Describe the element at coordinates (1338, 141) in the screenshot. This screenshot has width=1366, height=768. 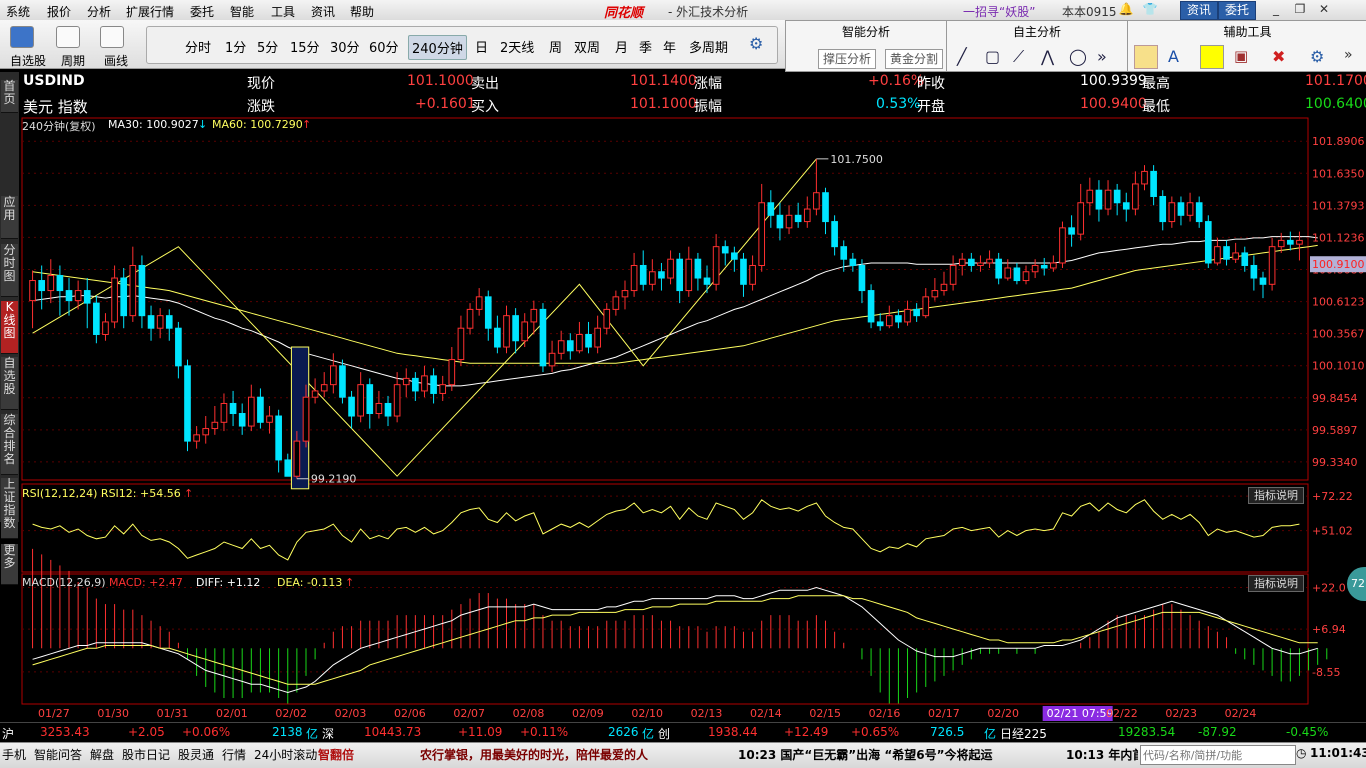
I see `y-tick-label: 101.8906` at that location.